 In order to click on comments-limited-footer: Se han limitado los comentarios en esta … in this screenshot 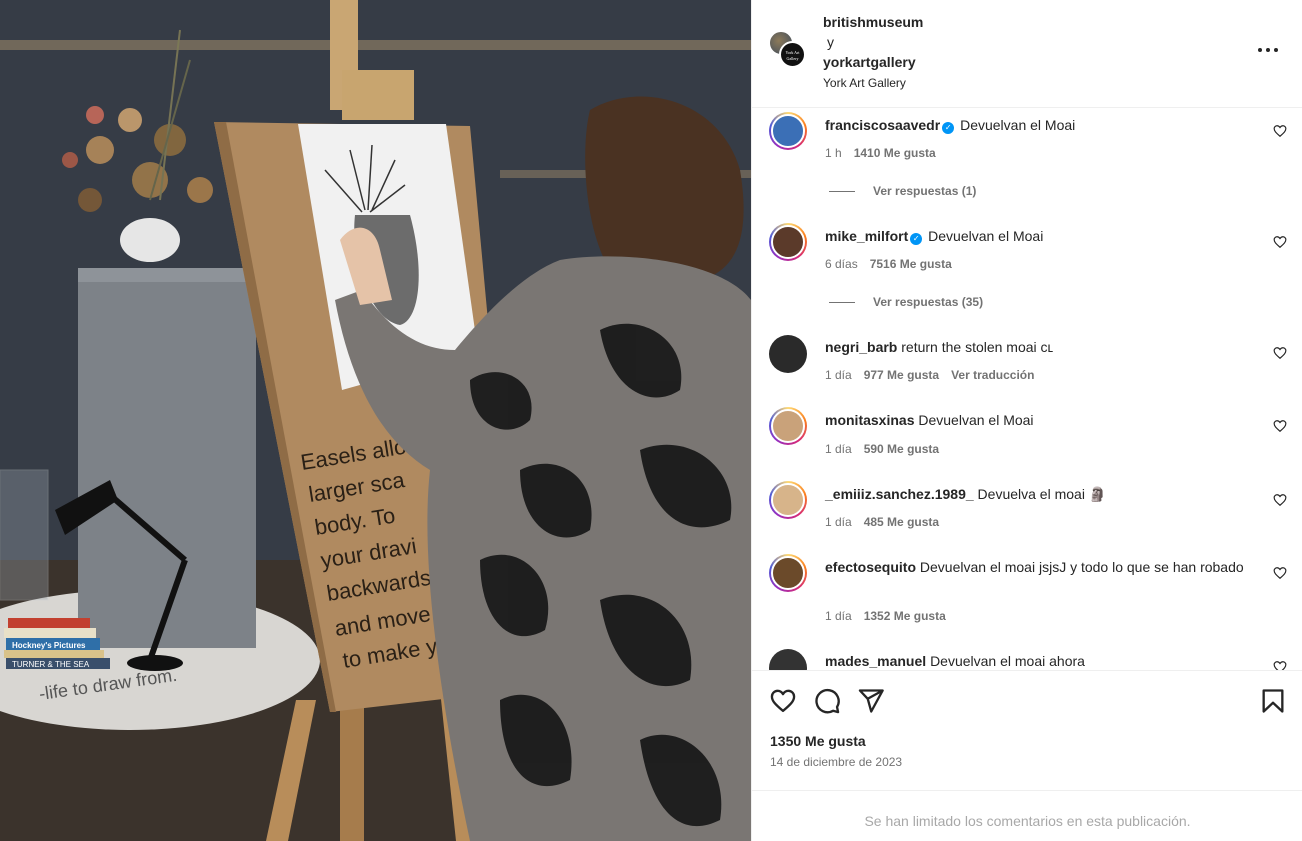, I will do `click(1027, 815)`.